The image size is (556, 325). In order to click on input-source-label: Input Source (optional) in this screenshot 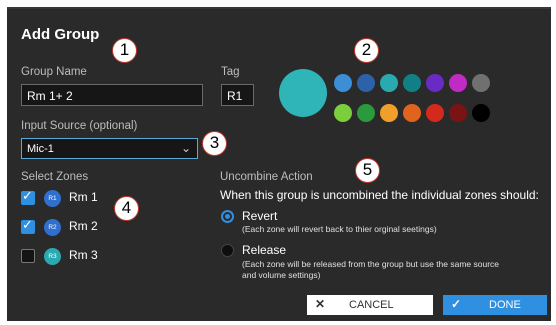, I will do `click(79, 126)`.